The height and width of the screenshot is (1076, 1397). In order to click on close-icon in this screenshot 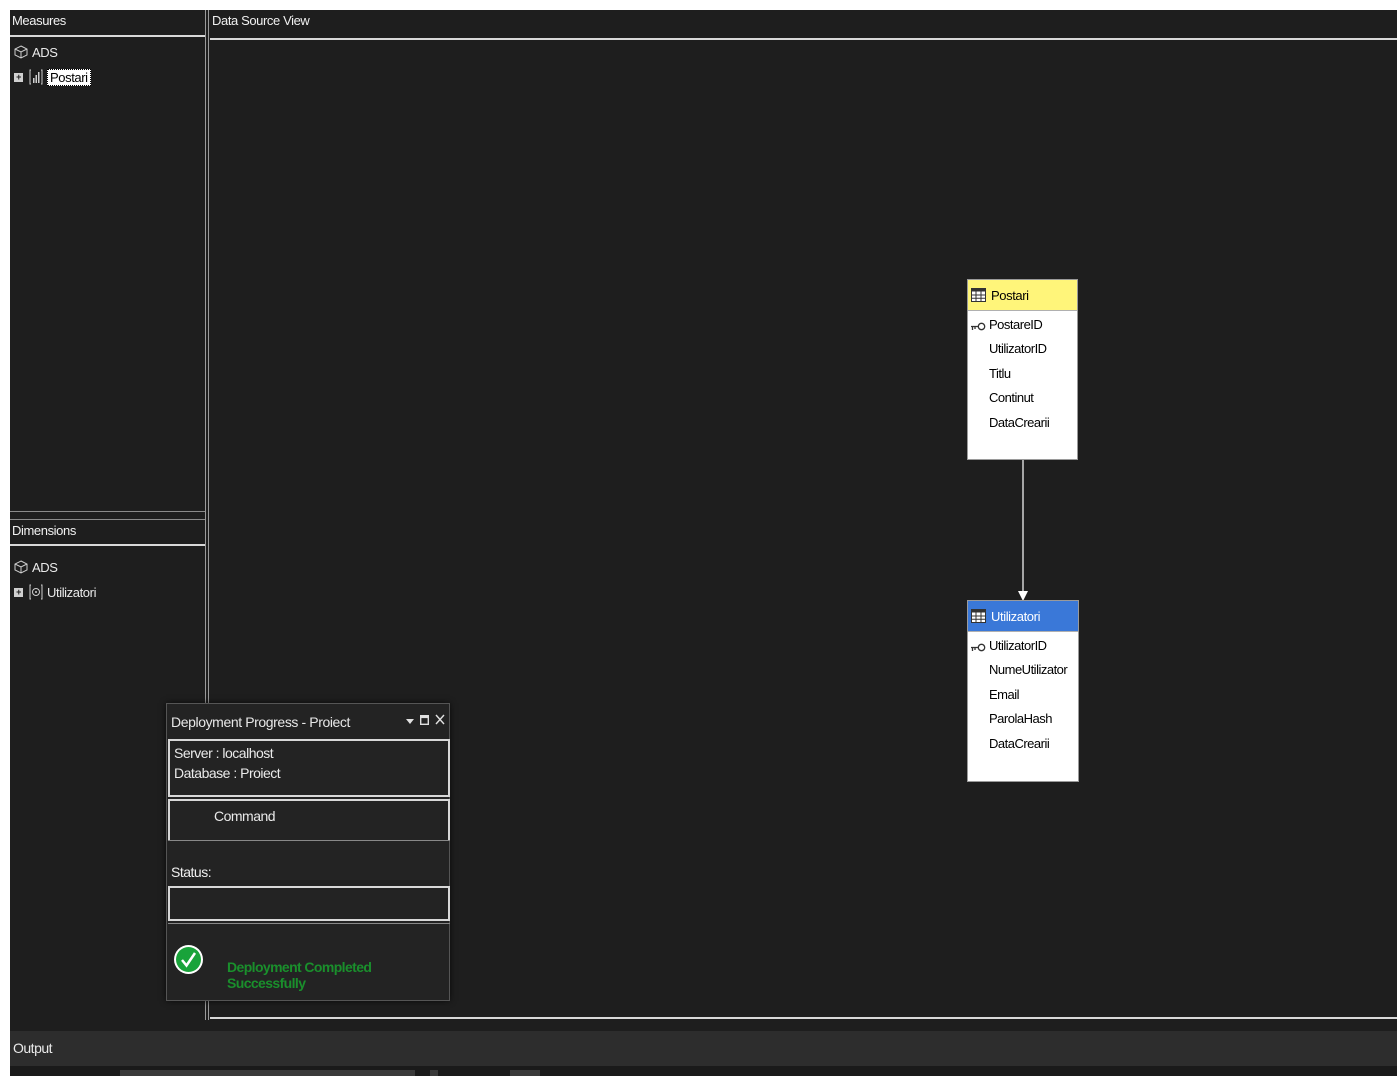, I will do `click(440, 720)`.